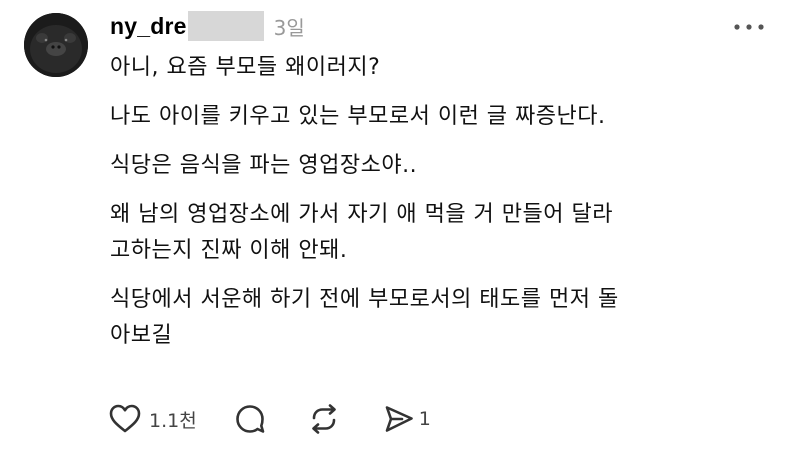  What do you see at coordinates (125, 418) in the screenshot?
I see `heart-icon` at bounding box center [125, 418].